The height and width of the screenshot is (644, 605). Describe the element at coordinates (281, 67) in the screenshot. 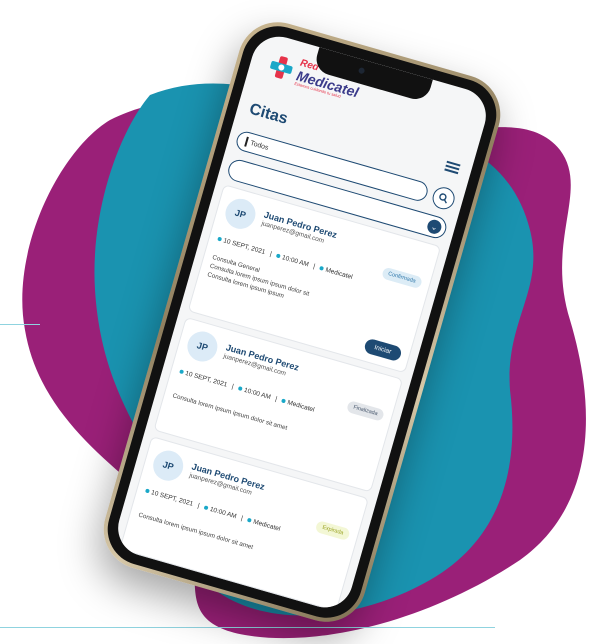

I see `medical-cross-icon` at that location.